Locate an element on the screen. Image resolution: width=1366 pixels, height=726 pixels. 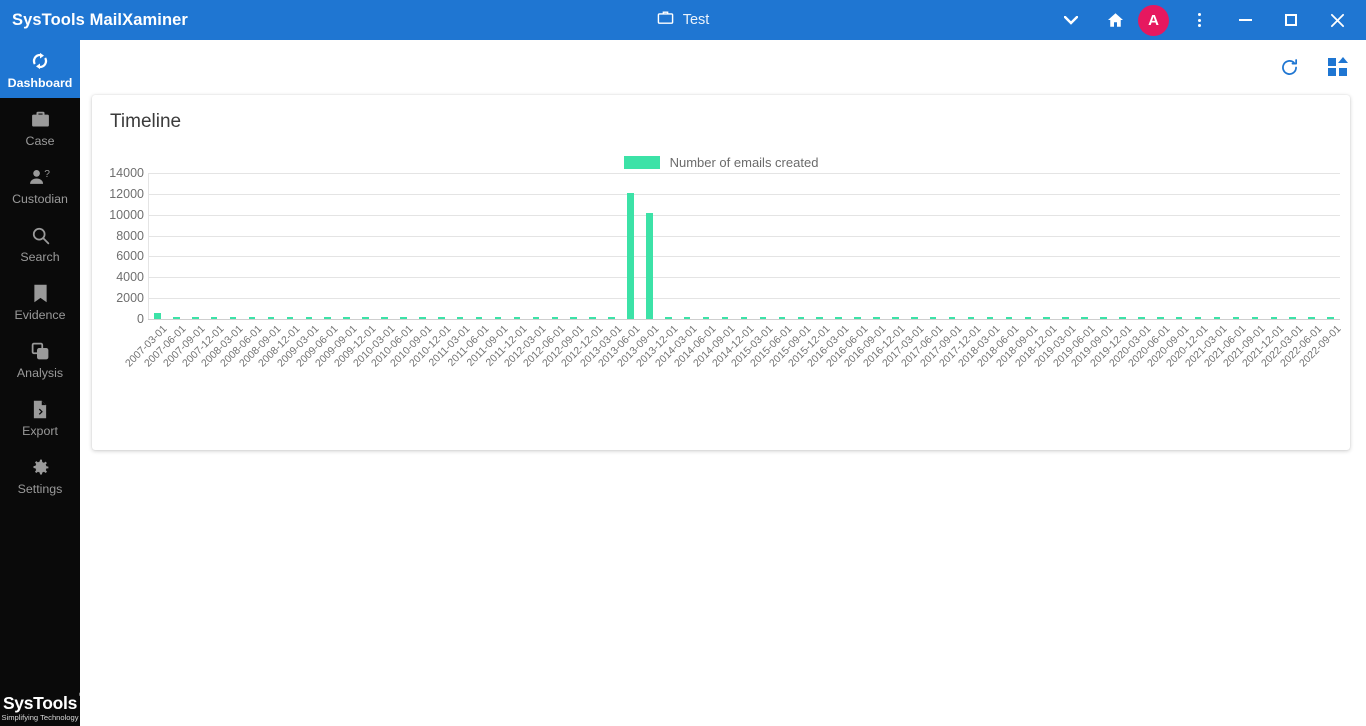
sidebar-item-label: Evidence is located at coordinates (40, 315).